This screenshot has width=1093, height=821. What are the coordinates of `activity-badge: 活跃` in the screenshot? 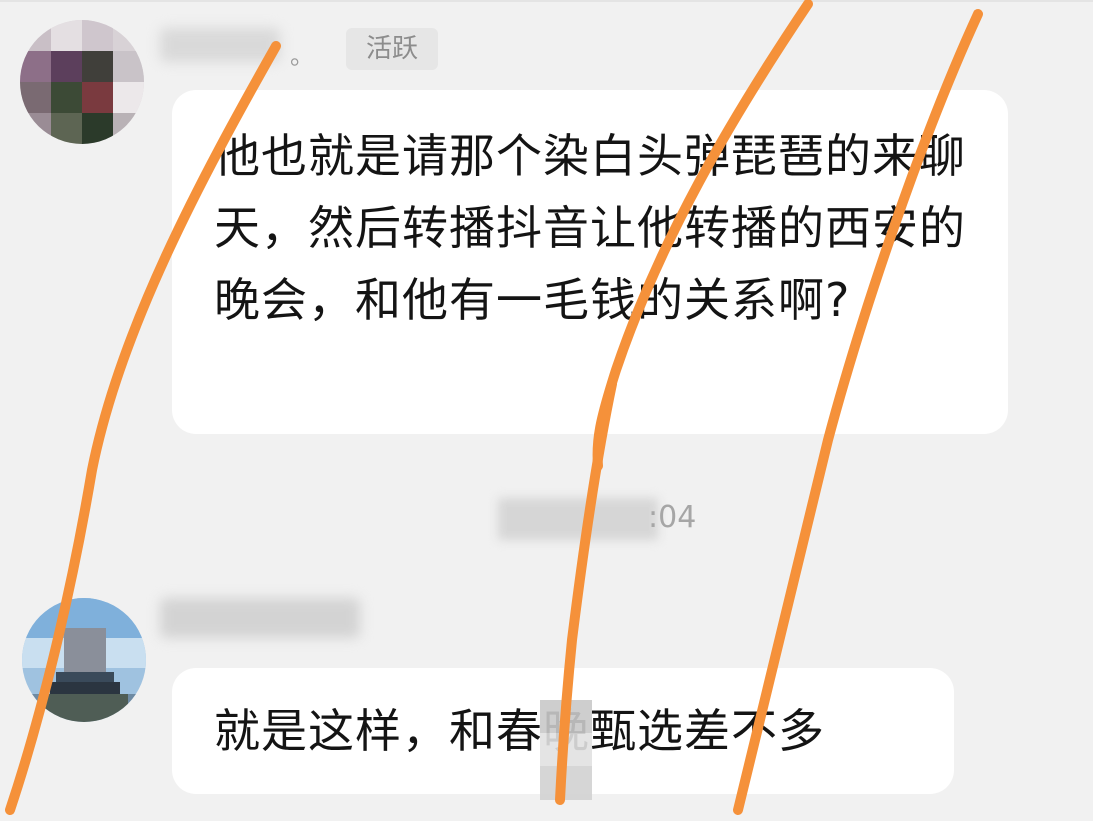 It's located at (392, 49).